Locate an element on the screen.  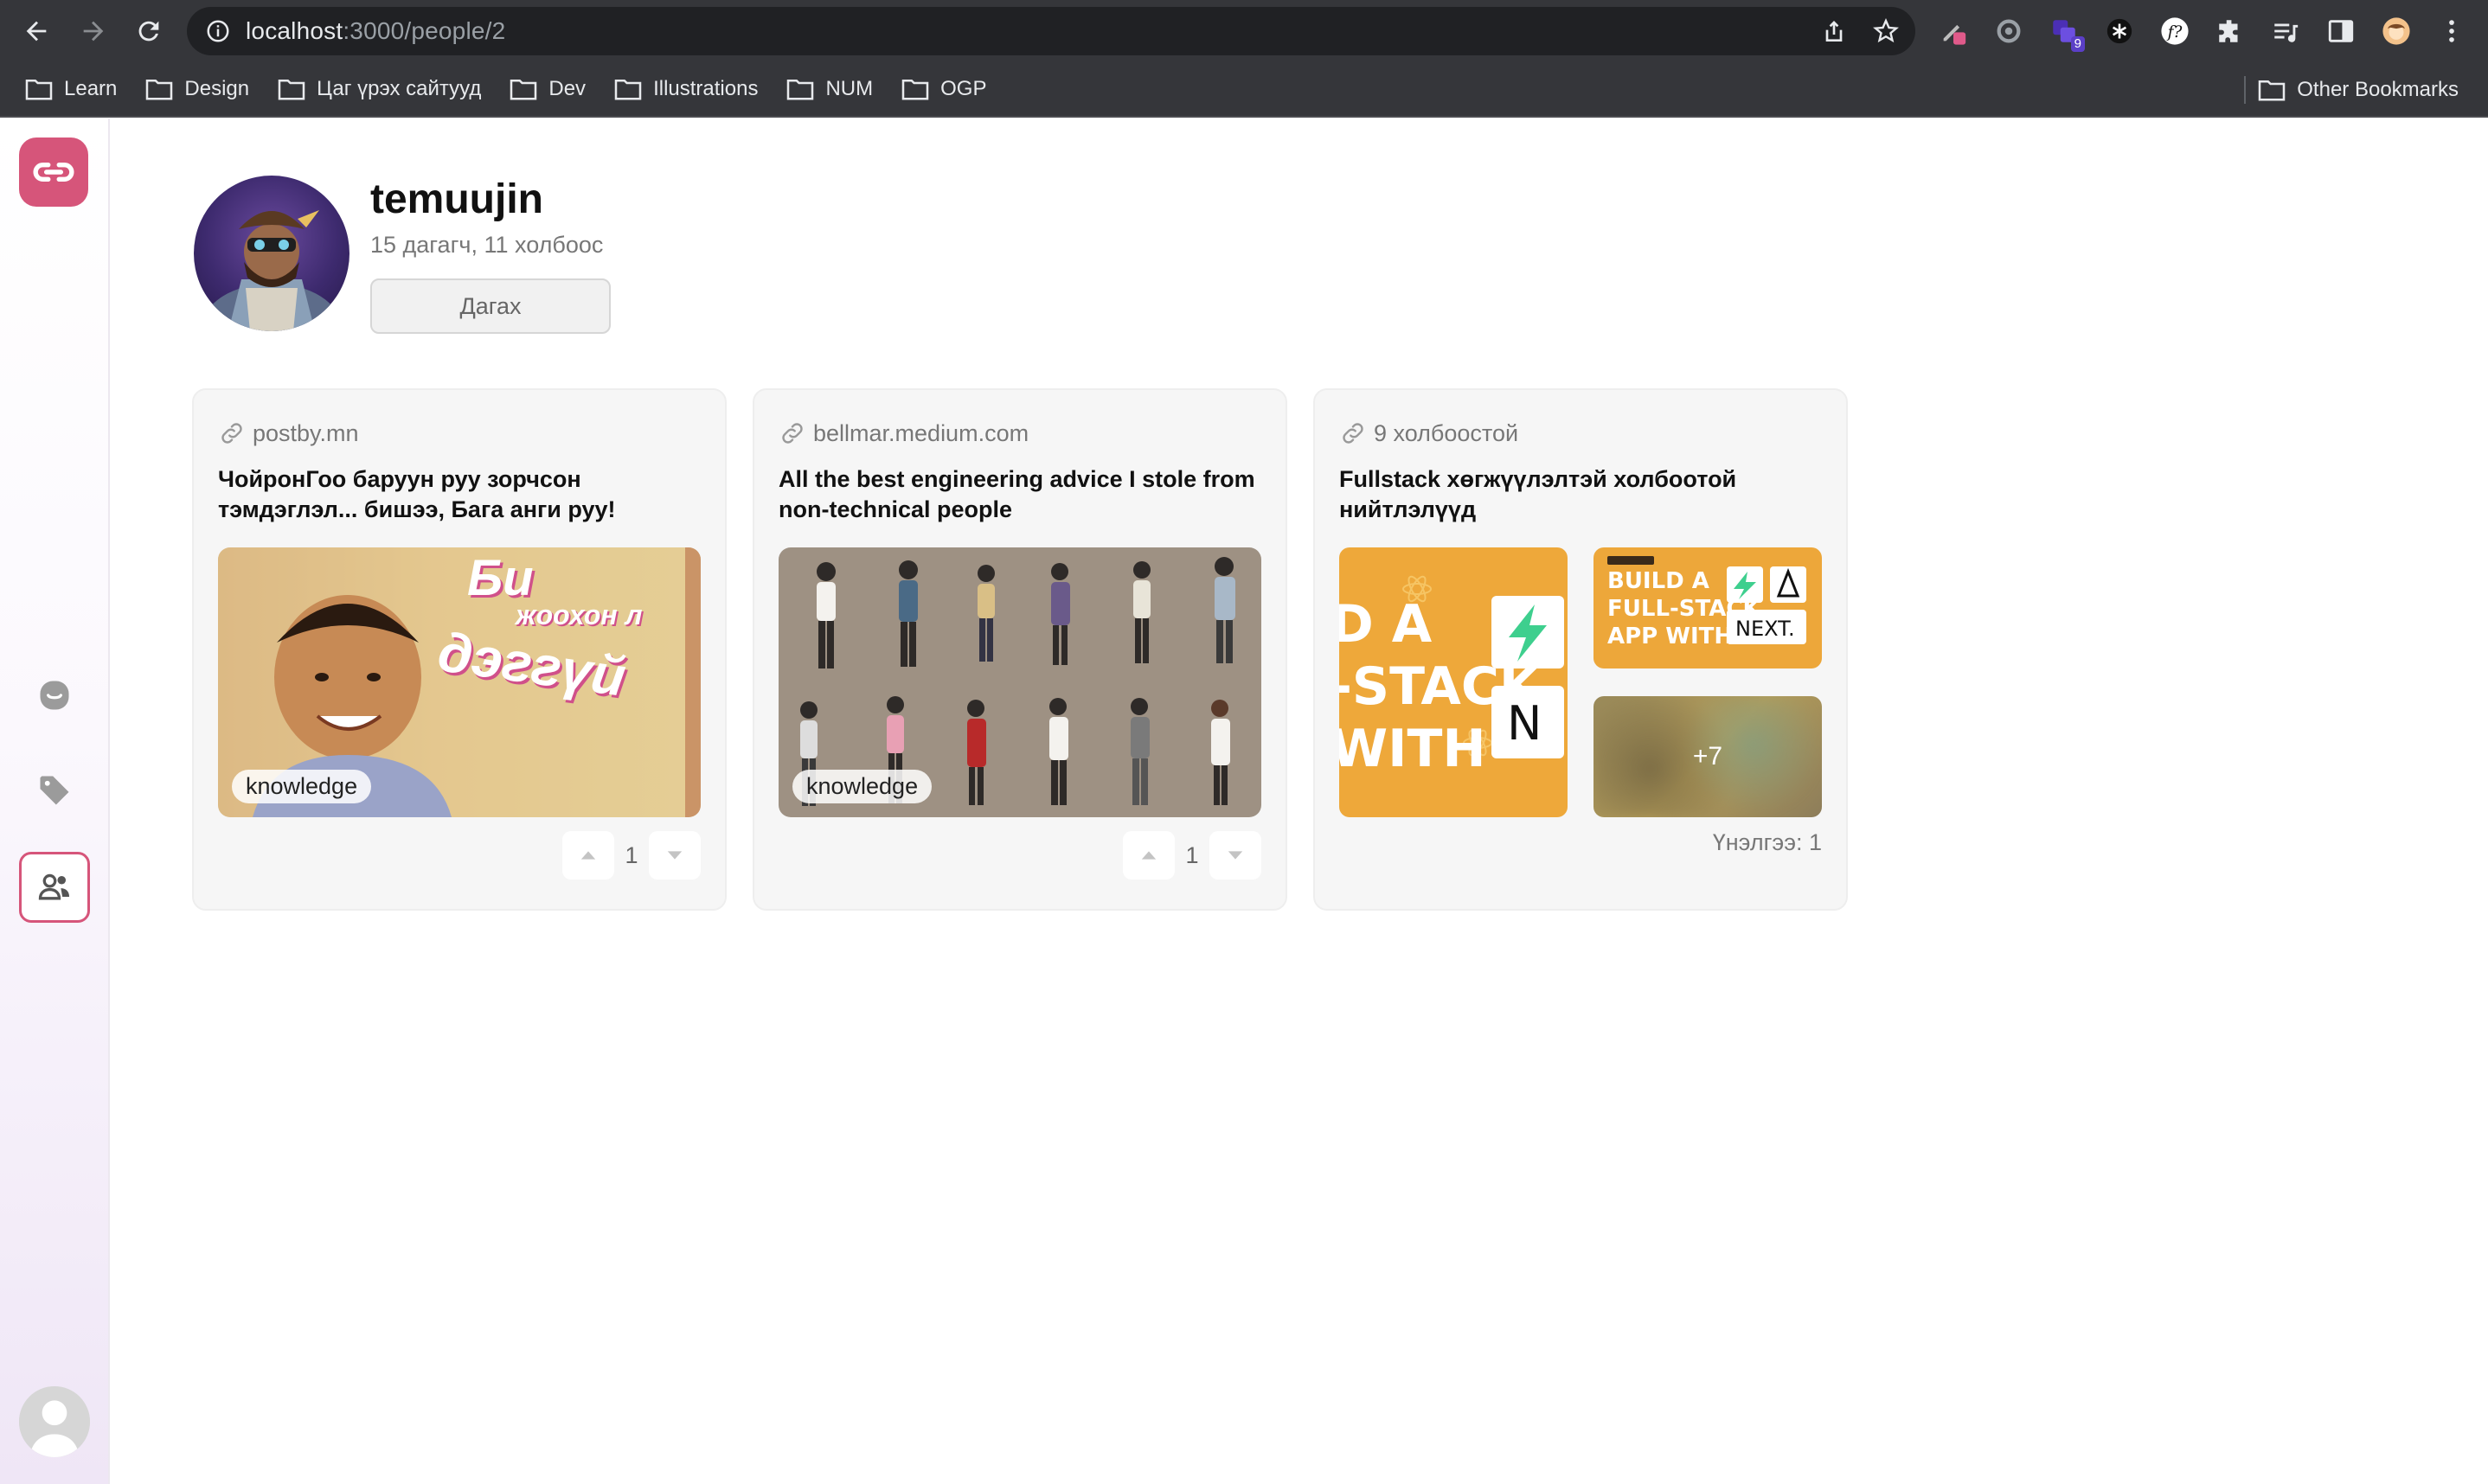
card-domain-text: bellmar.medium.com is located at coordinates (921, 432).